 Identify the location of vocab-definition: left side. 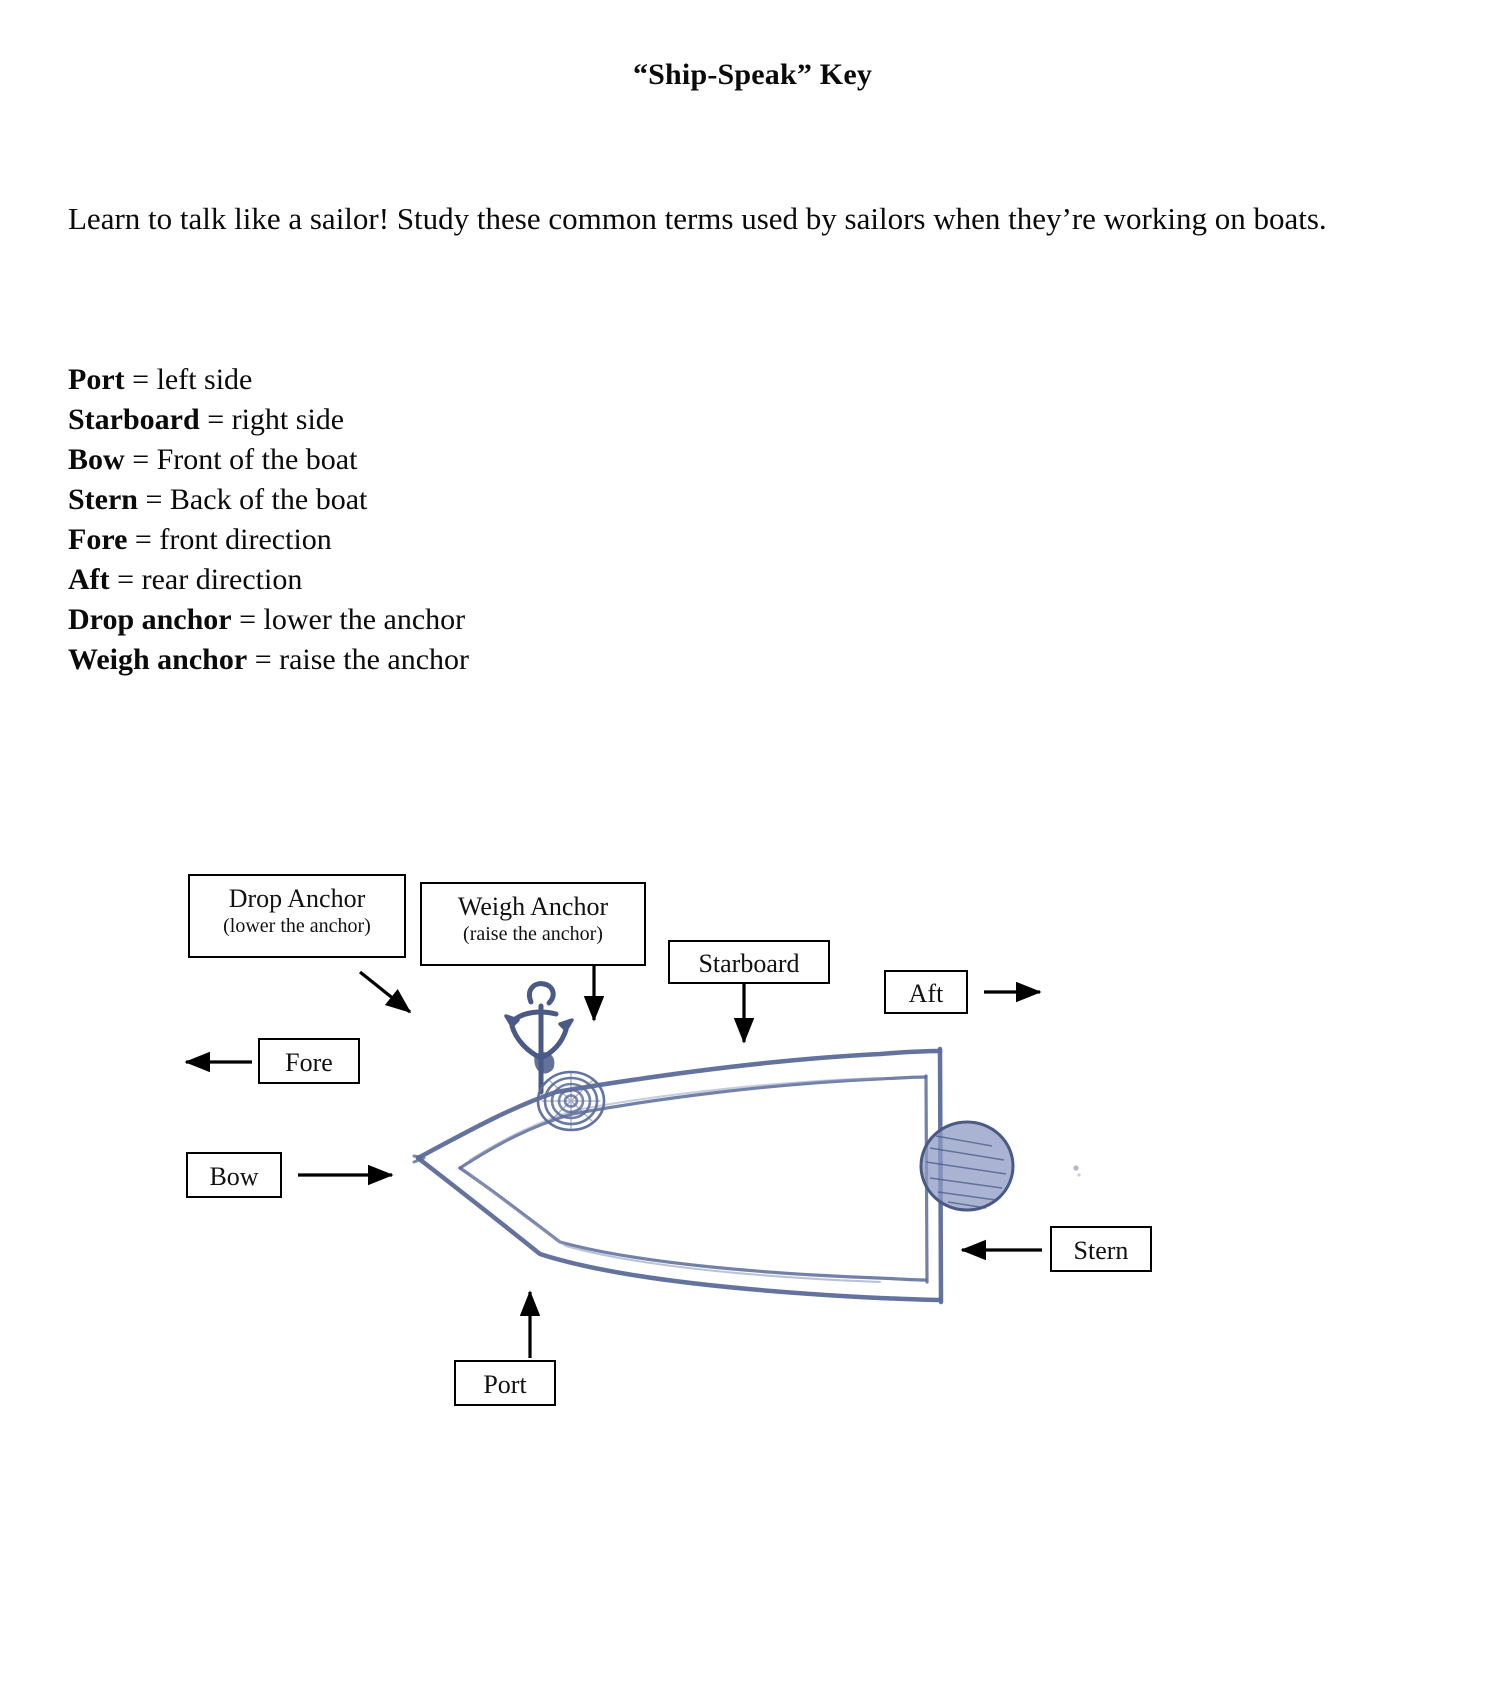
(204, 379).